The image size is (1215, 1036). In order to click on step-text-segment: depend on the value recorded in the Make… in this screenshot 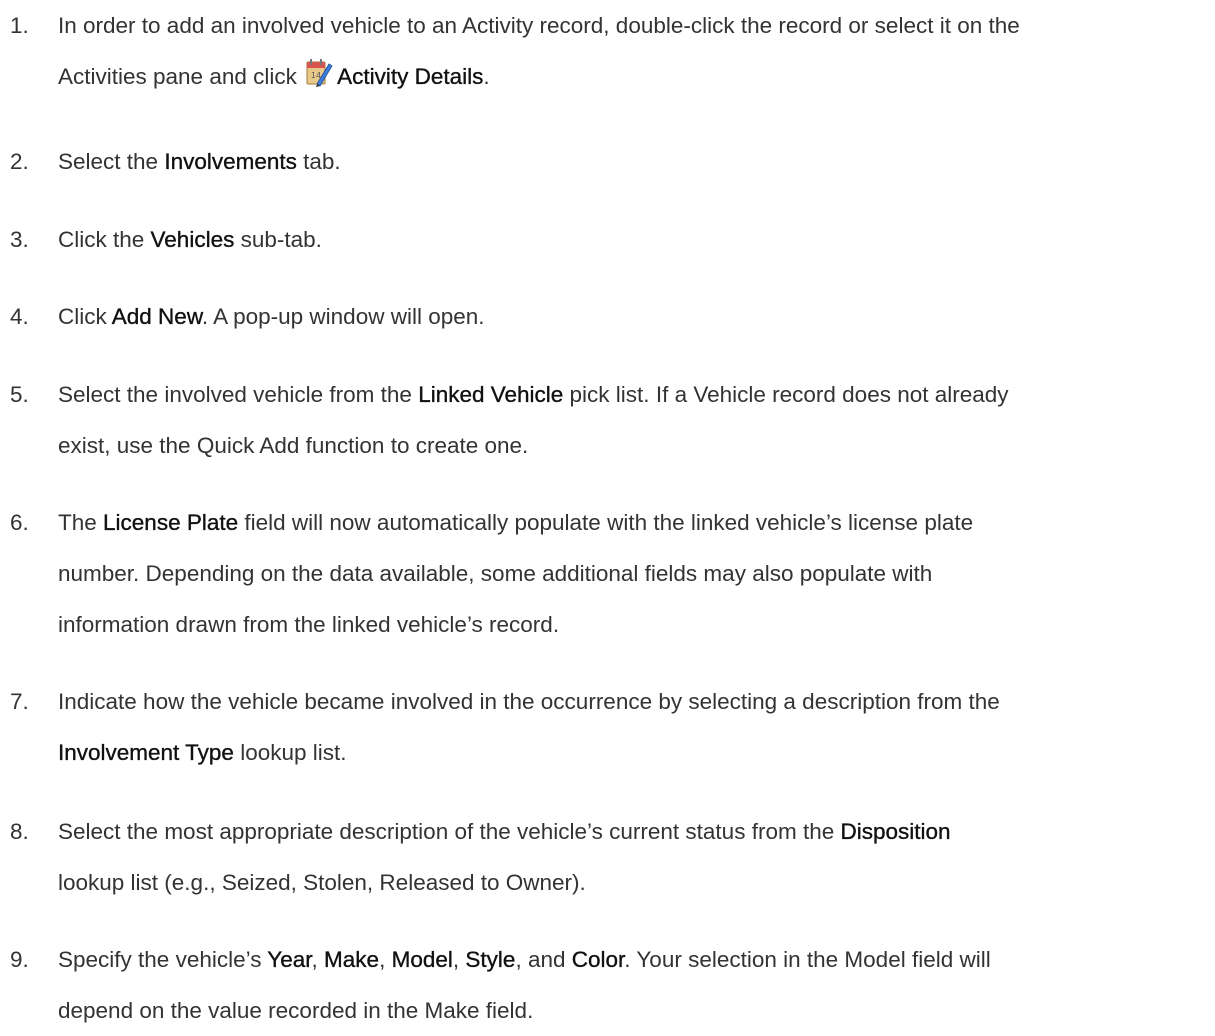, I will do `click(296, 1010)`.